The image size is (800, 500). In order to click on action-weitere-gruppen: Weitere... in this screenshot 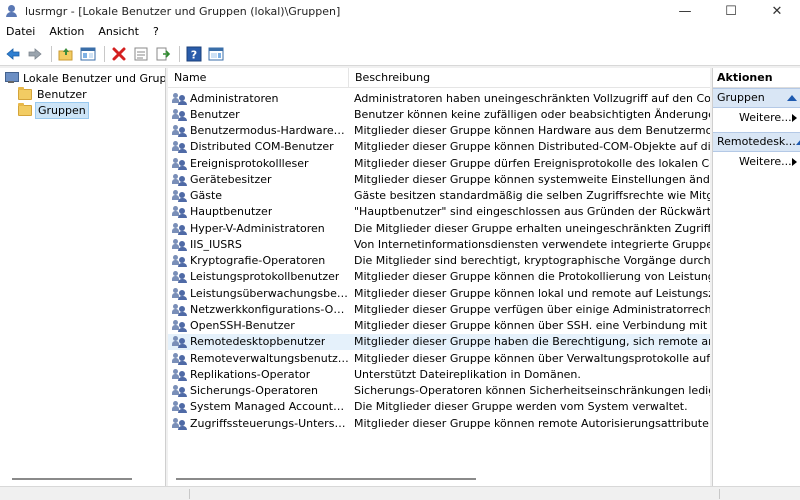, I will do `click(756, 118)`.